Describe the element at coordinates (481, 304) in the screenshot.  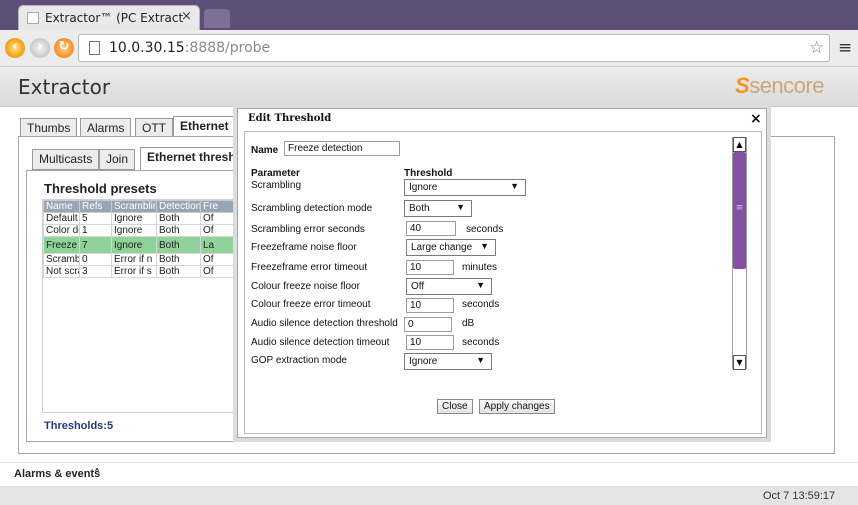
I see `colour-freeze-error-timeout-unit: seconds` at that location.